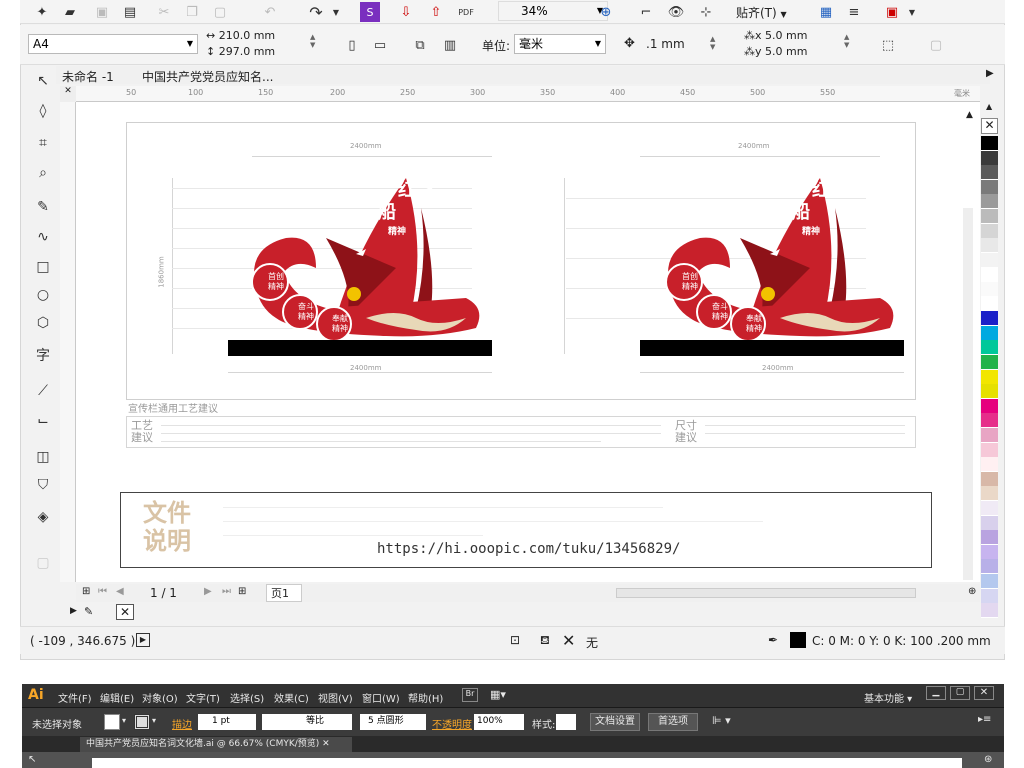  I want to click on ellipse-tool-icon: ○, so click(43, 295).